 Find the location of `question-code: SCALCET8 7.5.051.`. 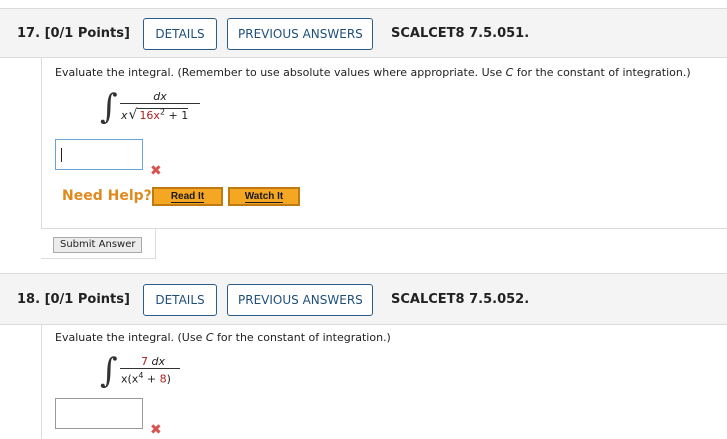

question-code: SCALCET8 7.5.051. is located at coordinates (460, 33).